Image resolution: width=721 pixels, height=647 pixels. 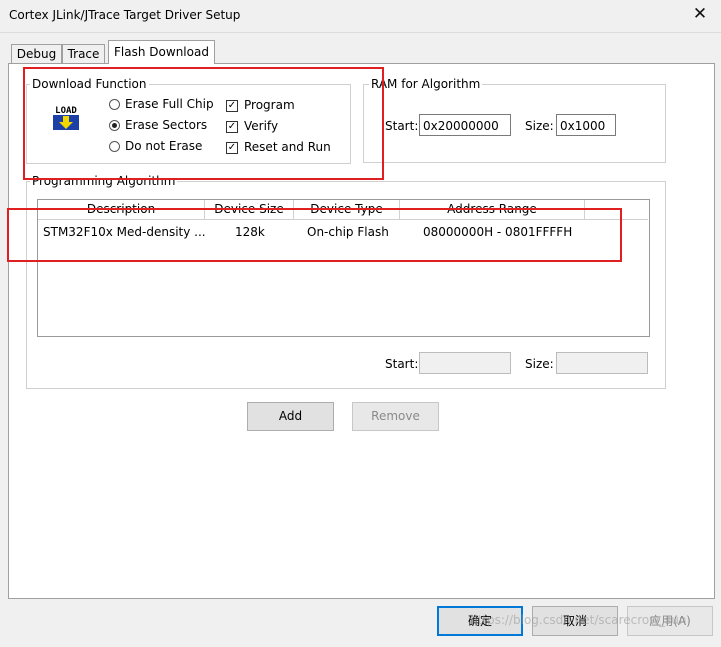 What do you see at coordinates (232, 106) in the screenshot?
I see `checkbox-program: ✓` at bounding box center [232, 106].